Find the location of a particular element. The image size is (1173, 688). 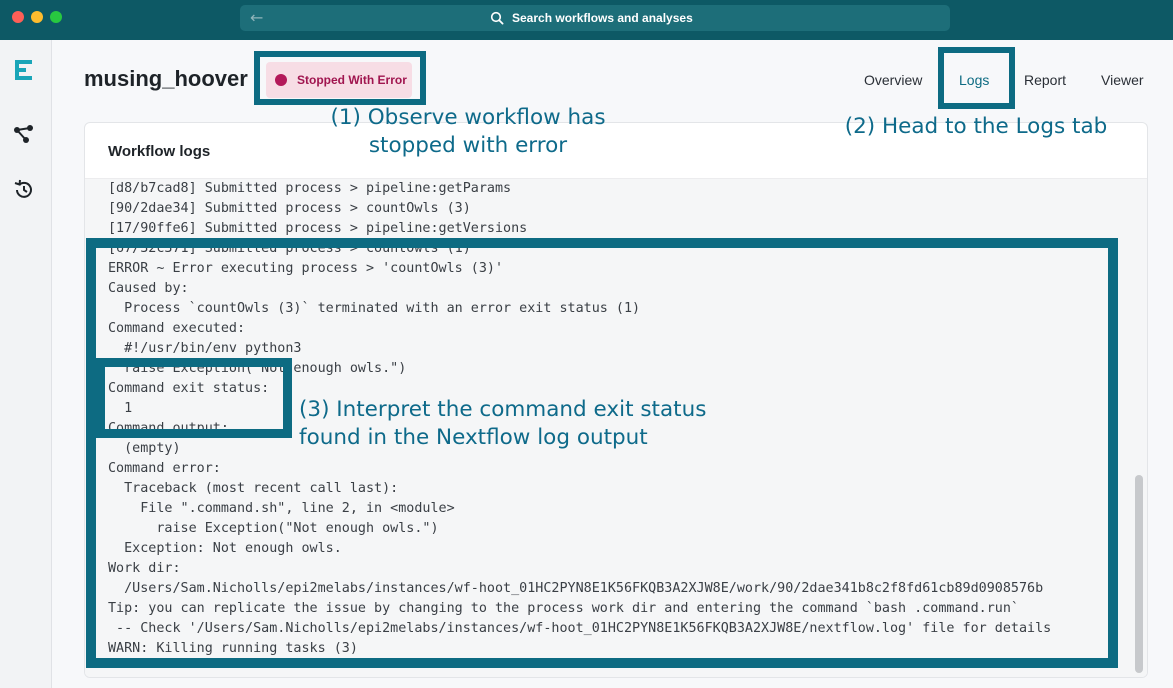

workflow-name: musing_hoover is located at coordinates (166, 78).